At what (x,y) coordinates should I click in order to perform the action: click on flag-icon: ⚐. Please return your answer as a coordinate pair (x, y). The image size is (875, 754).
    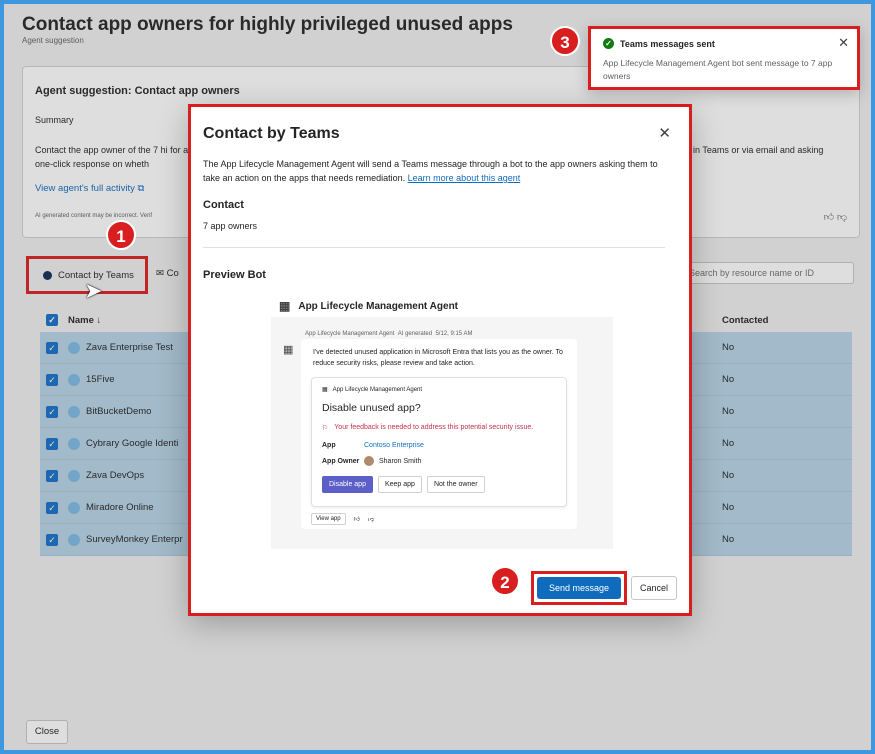
    Looking at the image, I should click on (325, 428).